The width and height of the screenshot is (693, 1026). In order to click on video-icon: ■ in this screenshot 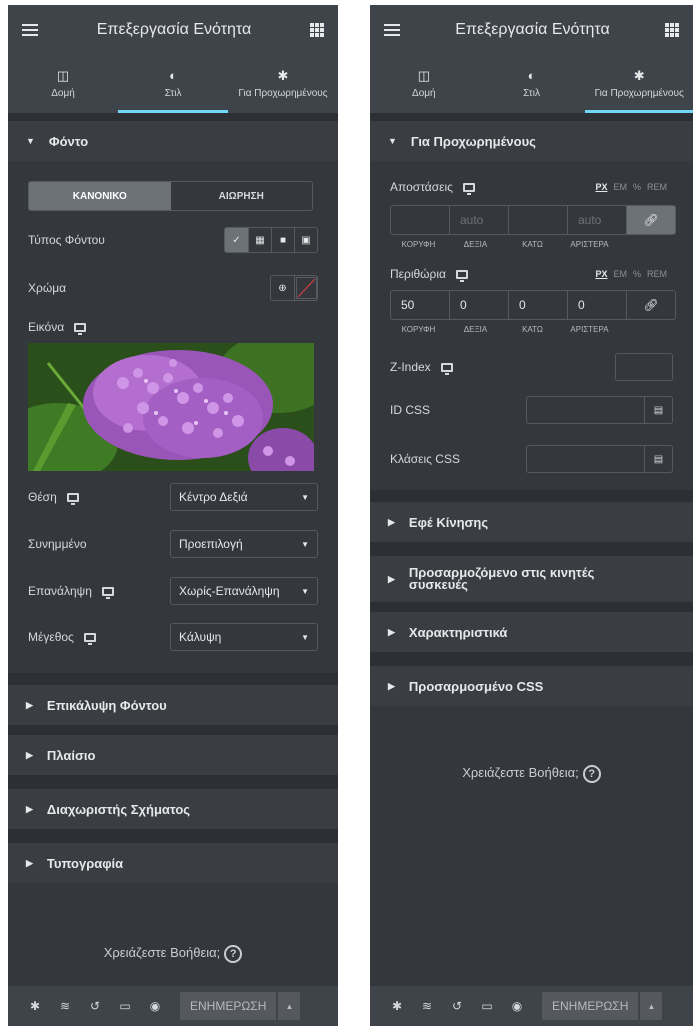, I will do `click(282, 240)`.